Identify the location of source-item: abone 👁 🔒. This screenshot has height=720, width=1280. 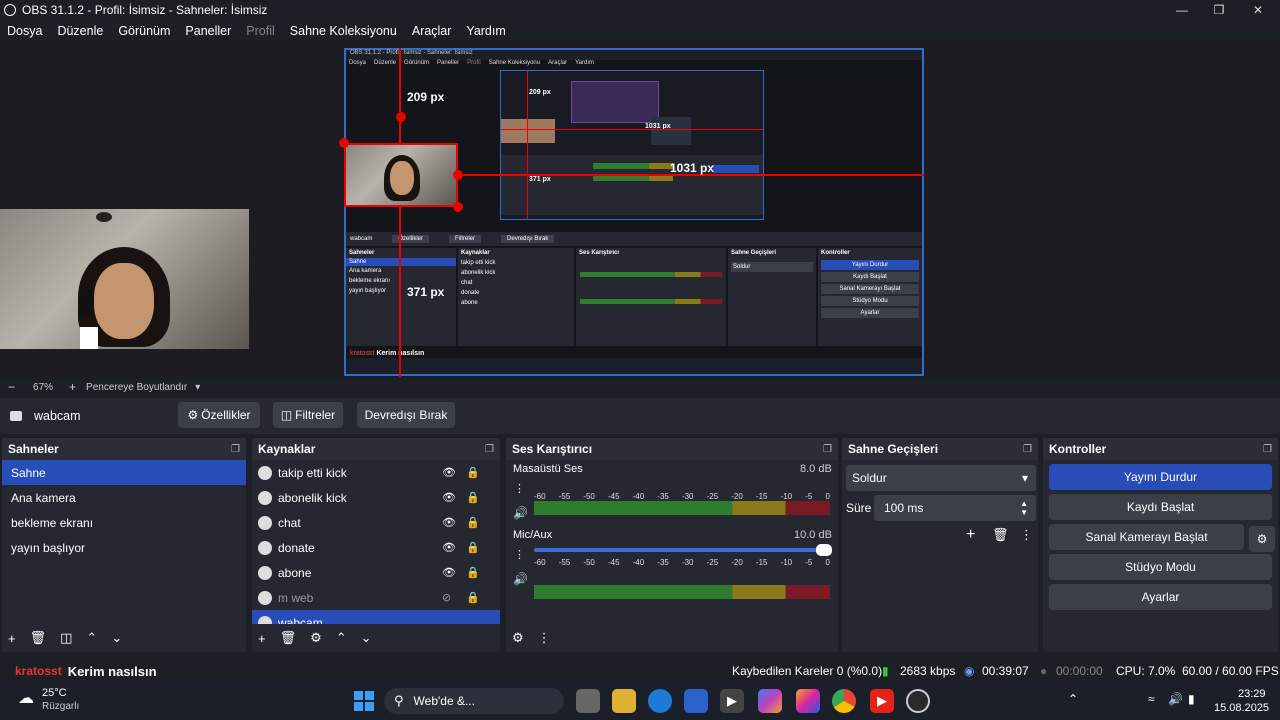
(376, 572).